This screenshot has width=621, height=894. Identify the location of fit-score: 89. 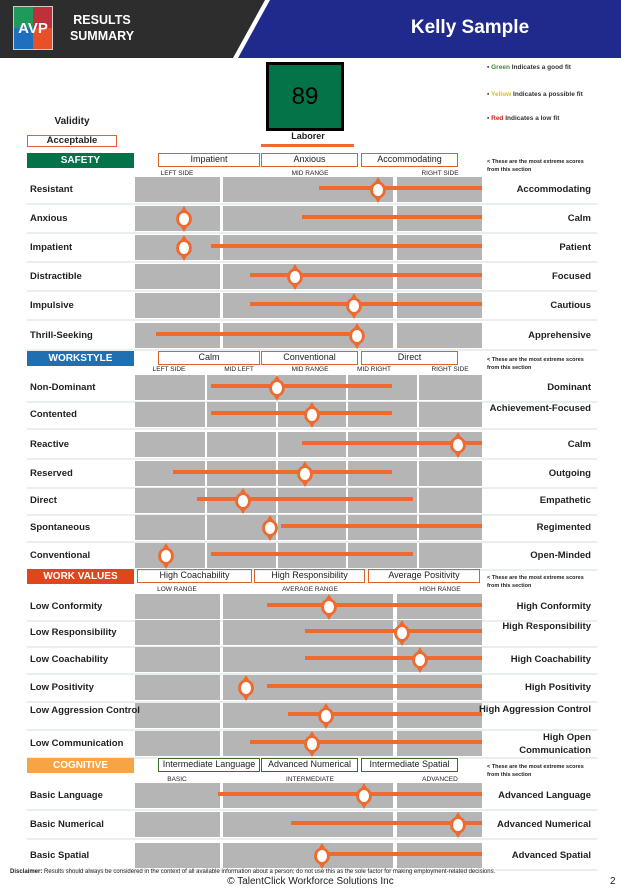
(305, 96).